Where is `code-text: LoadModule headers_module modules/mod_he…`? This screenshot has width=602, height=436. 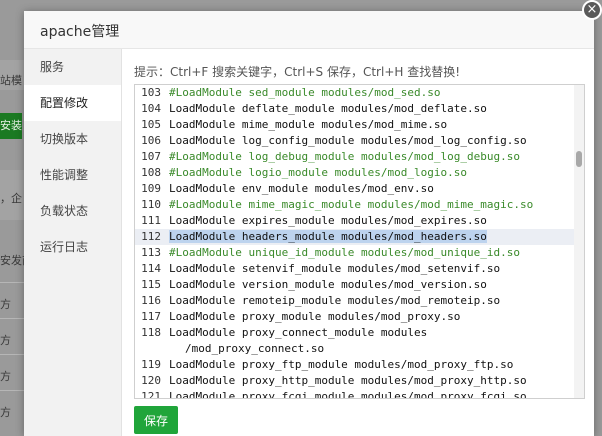
code-text: LoadModule headers_module modules/mod_he… is located at coordinates (328, 236).